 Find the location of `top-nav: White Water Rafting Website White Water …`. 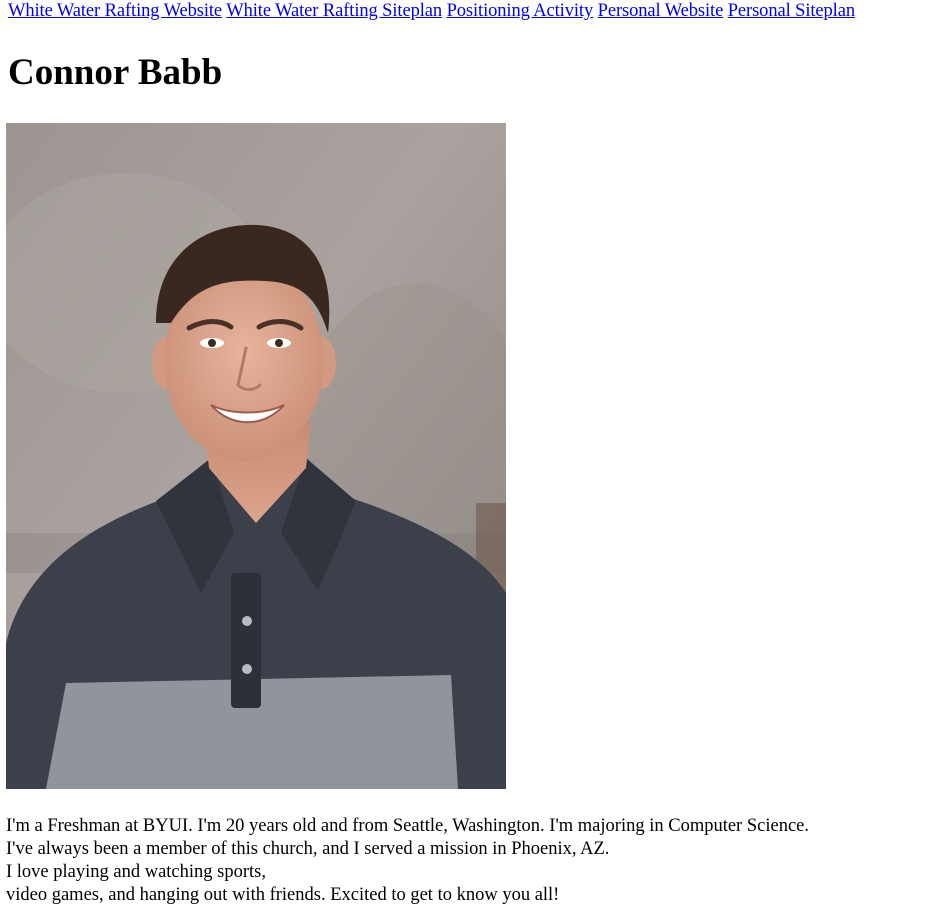

top-nav: White Water Rafting Website White Water … is located at coordinates (468, 11).